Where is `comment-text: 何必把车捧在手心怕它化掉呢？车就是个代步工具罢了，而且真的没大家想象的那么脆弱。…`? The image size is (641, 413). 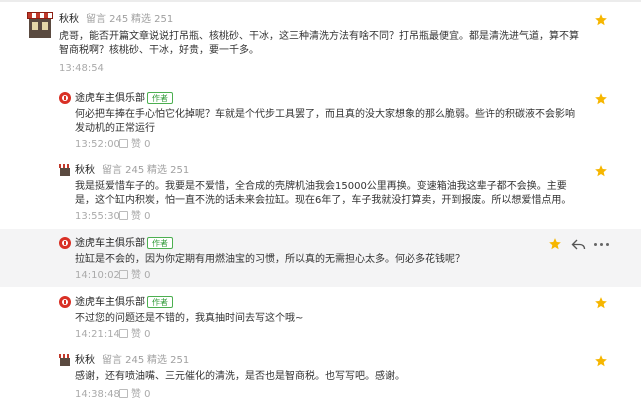 comment-text: 何必把车捧在手心怕它化掉呢？车就是个代步工具罢了，而且真的没大家想象的那么脆弱。… is located at coordinates (325, 121).